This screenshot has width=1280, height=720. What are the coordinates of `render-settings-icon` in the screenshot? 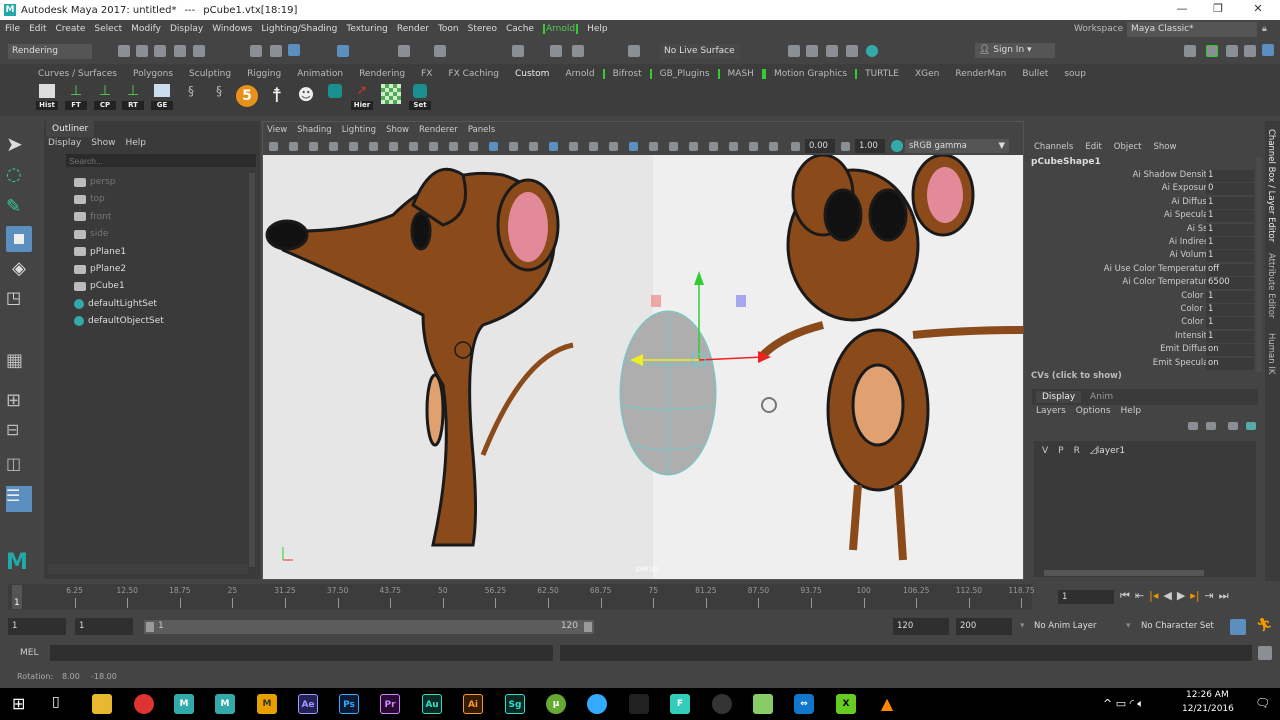 It's located at (852, 51).